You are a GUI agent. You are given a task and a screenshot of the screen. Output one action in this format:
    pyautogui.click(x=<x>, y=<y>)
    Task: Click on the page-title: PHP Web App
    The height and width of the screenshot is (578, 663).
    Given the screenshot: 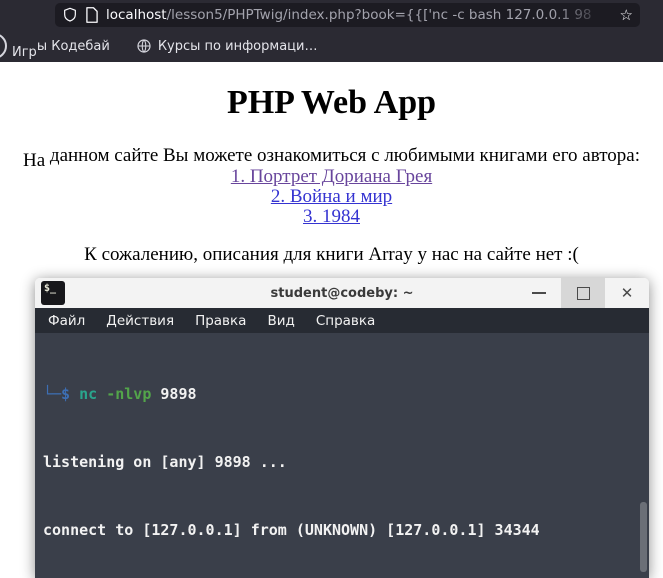 What is the action you would take?
    pyautogui.click(x=331, y=102)
    